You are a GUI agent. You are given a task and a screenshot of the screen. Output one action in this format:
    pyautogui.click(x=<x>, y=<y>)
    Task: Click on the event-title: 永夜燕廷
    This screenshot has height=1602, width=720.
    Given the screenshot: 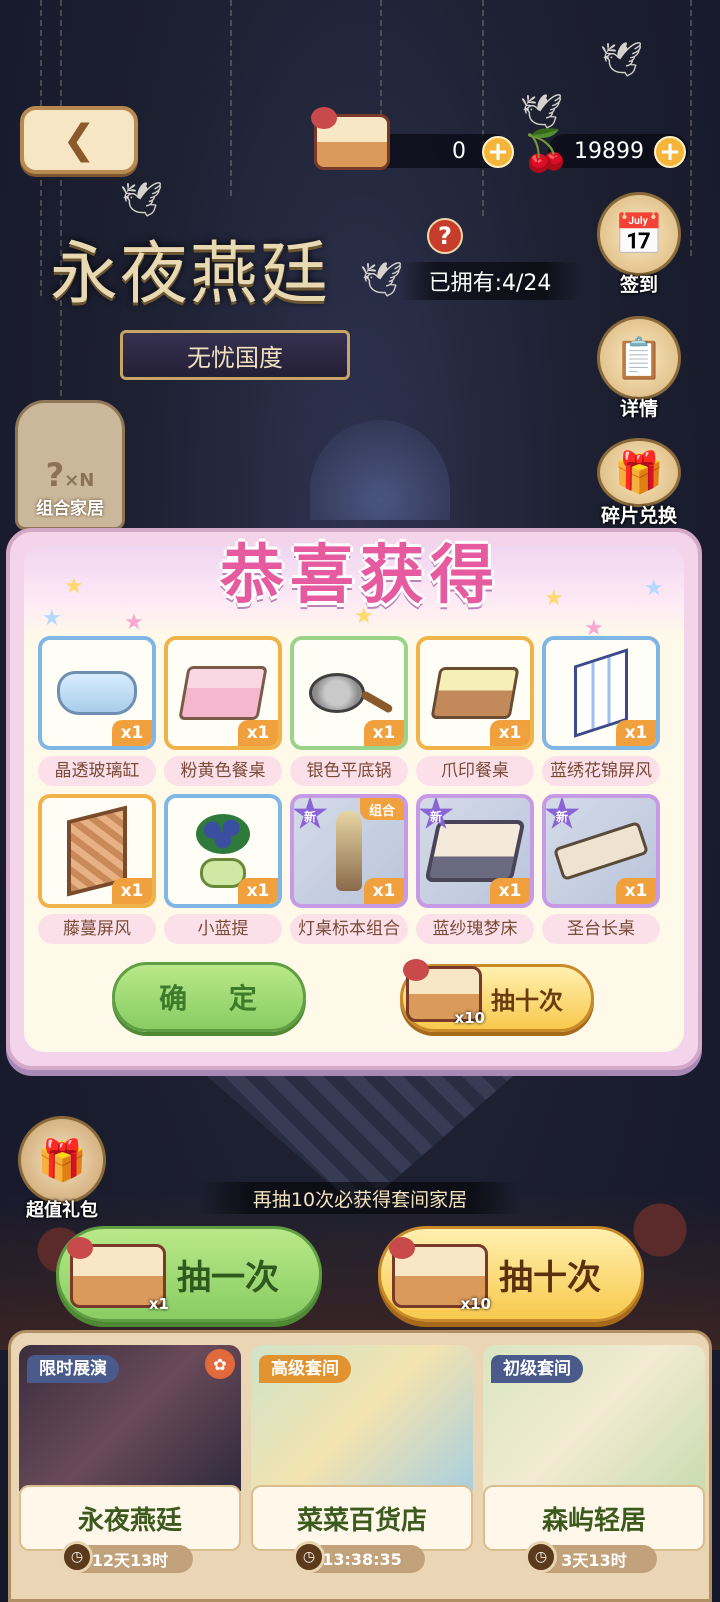 What is the action you would take?
    pyautogui.click(x=190, y=274)
    